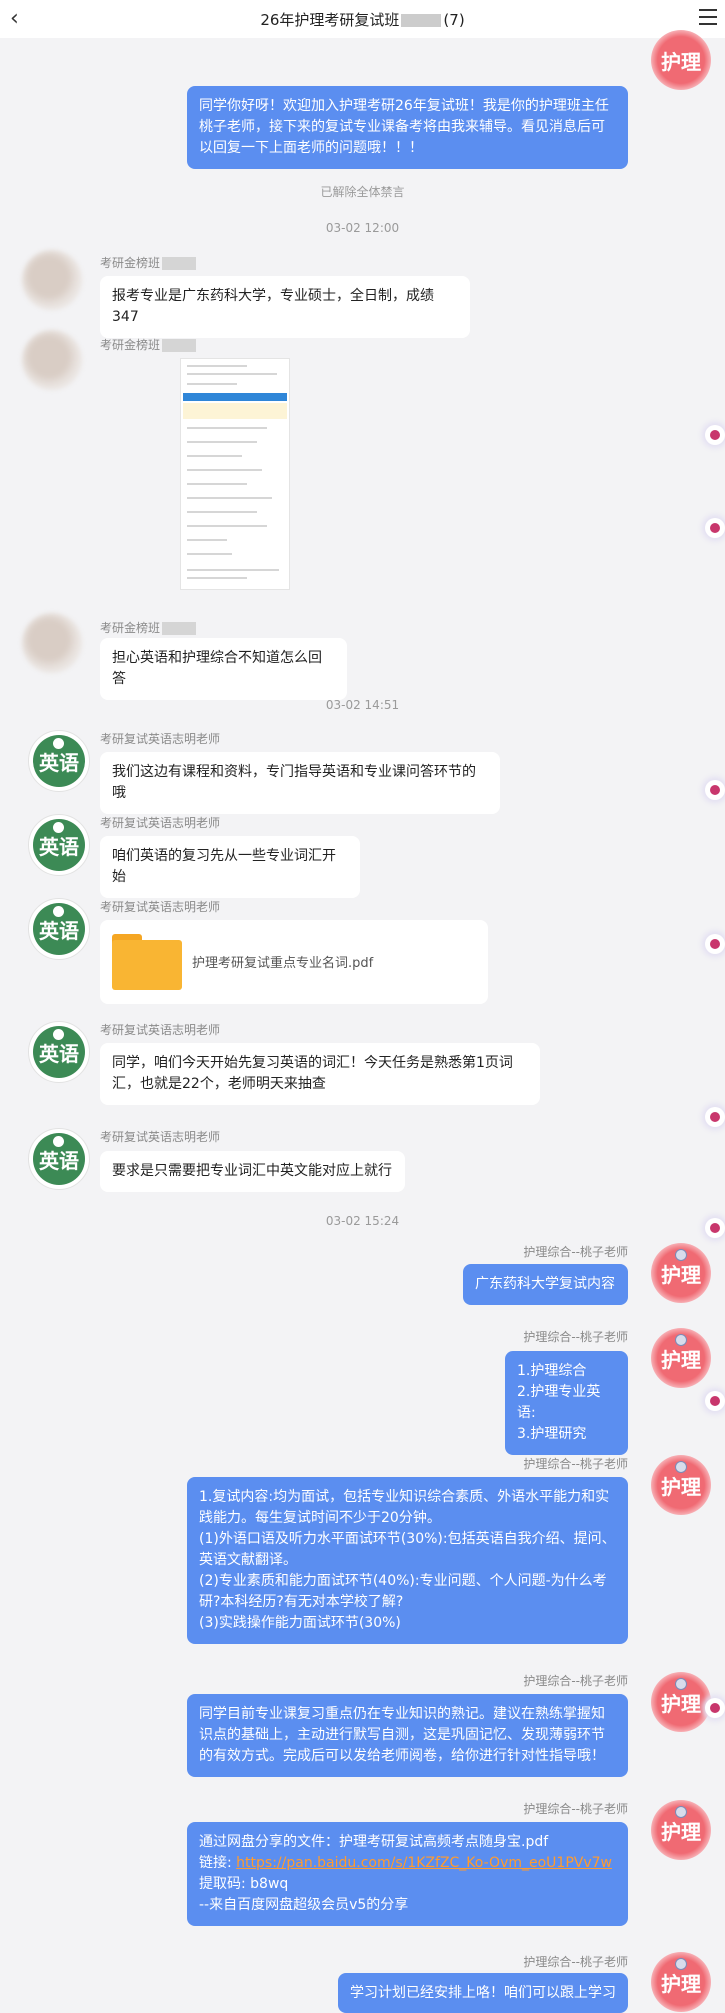 This screenshot has width=725, height=2013. What do you see at coordinates (708, 17) in the screenshot?
I see `menu-icon` at bounding box center [708, 17].